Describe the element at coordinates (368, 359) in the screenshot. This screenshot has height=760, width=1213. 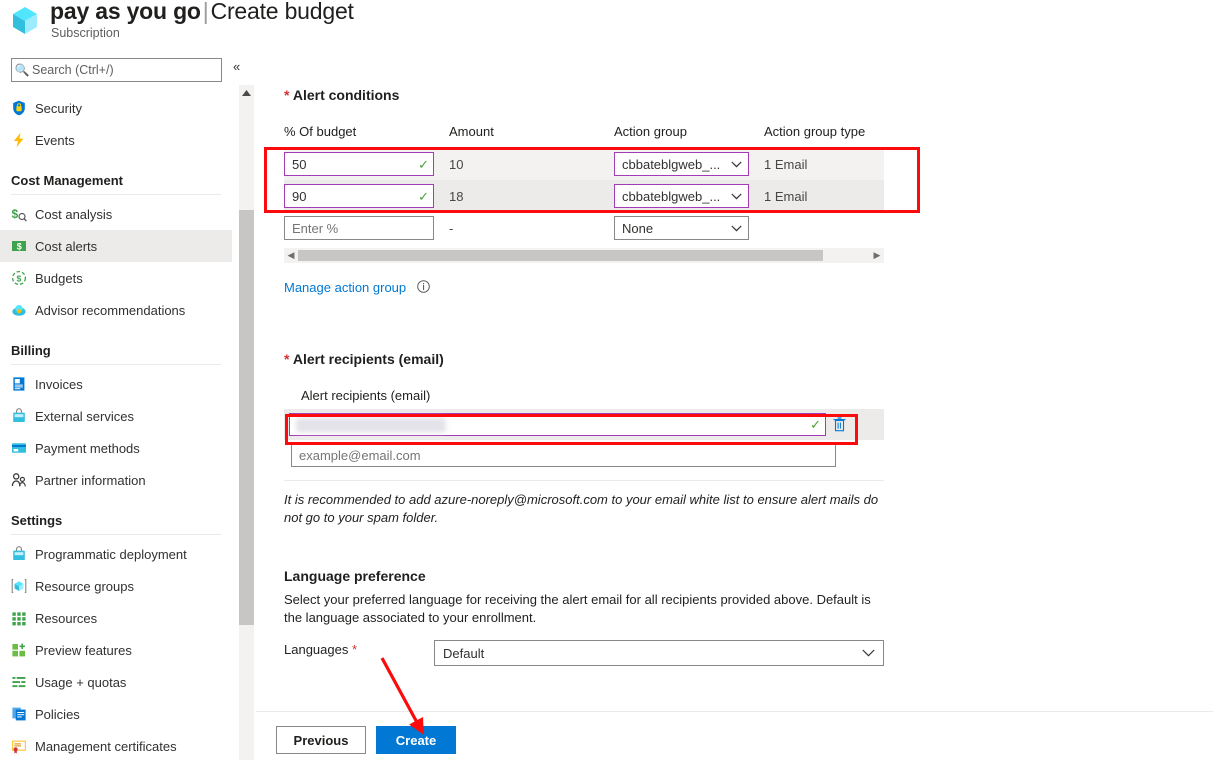
I see `alert-recipients-title: Alert recipients (email)` at that location.